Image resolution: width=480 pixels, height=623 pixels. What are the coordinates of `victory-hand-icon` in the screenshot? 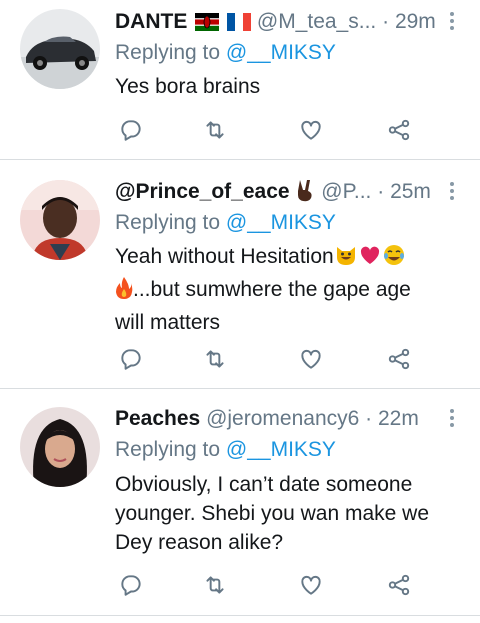 It's located at (305, 192).